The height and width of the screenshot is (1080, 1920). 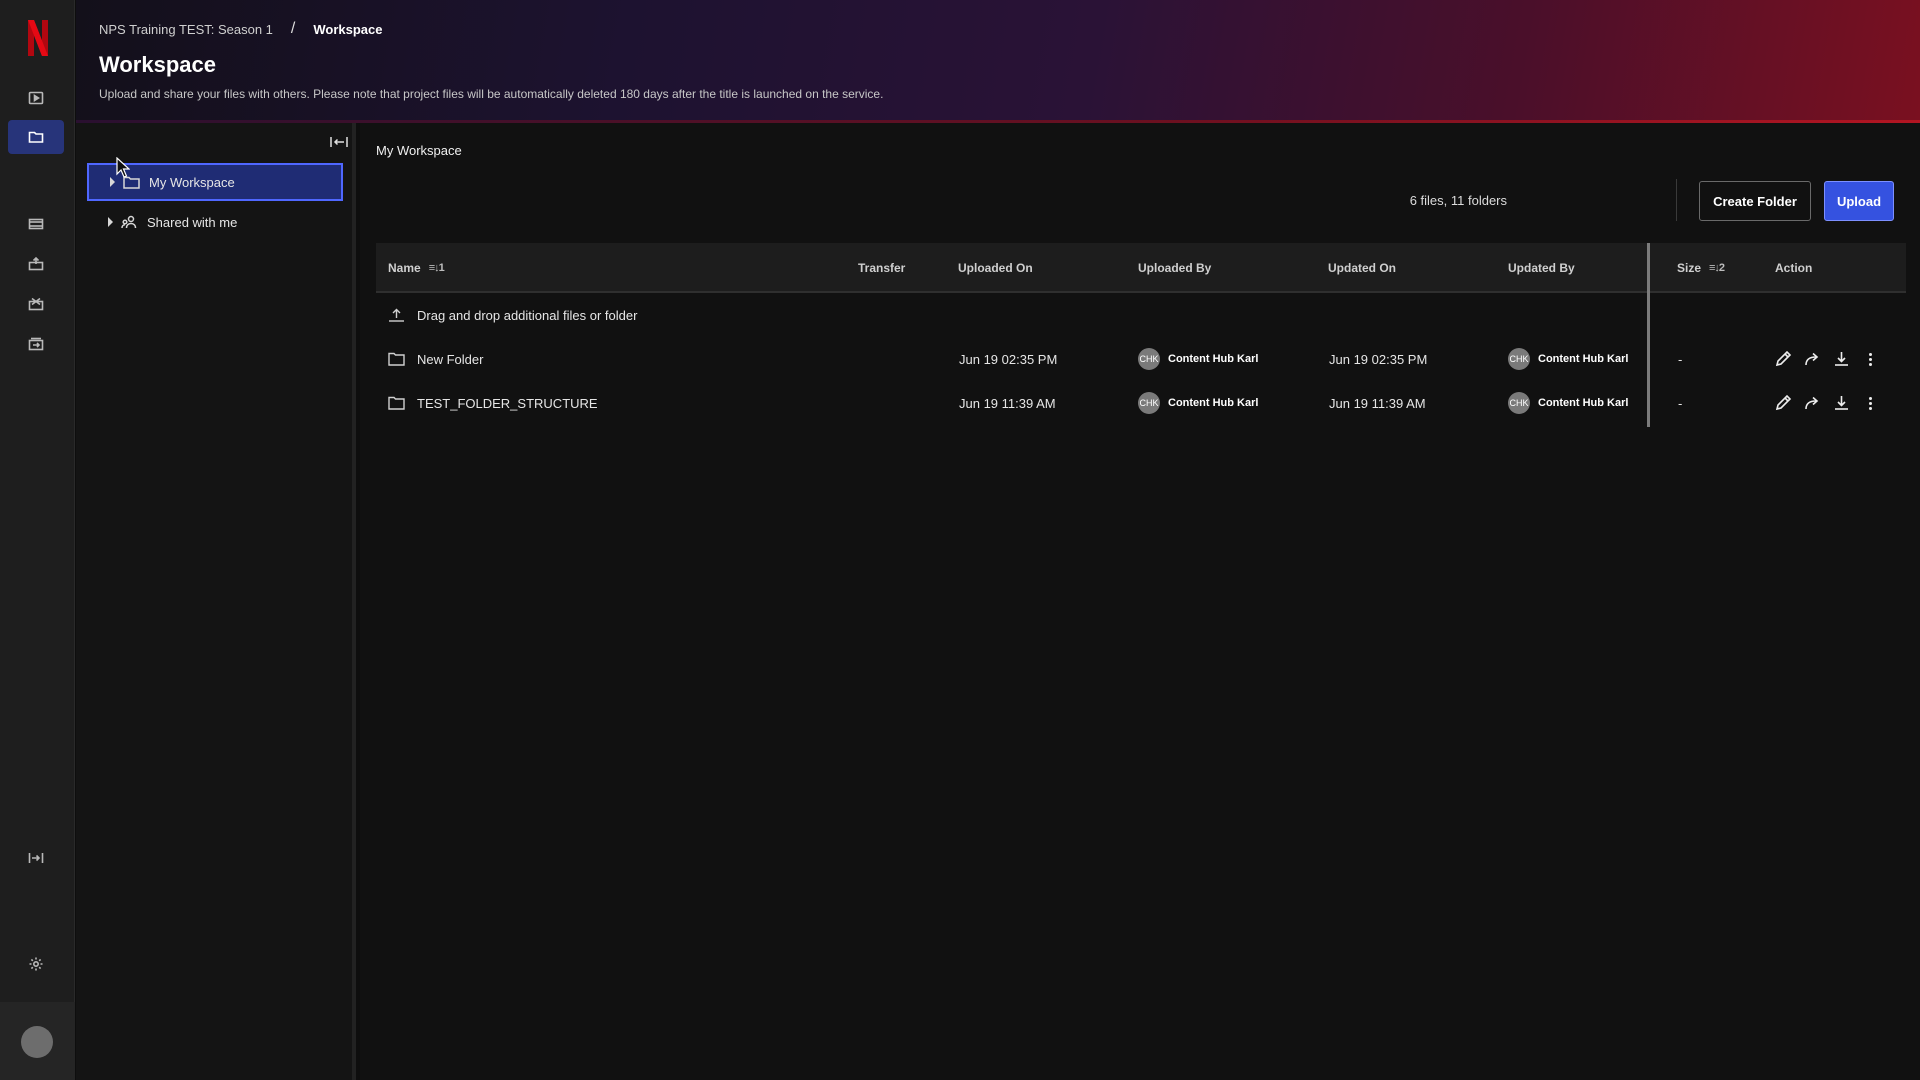 I want to click on item-count: 6 files, 11 folders, so click(x=1458, y=200).